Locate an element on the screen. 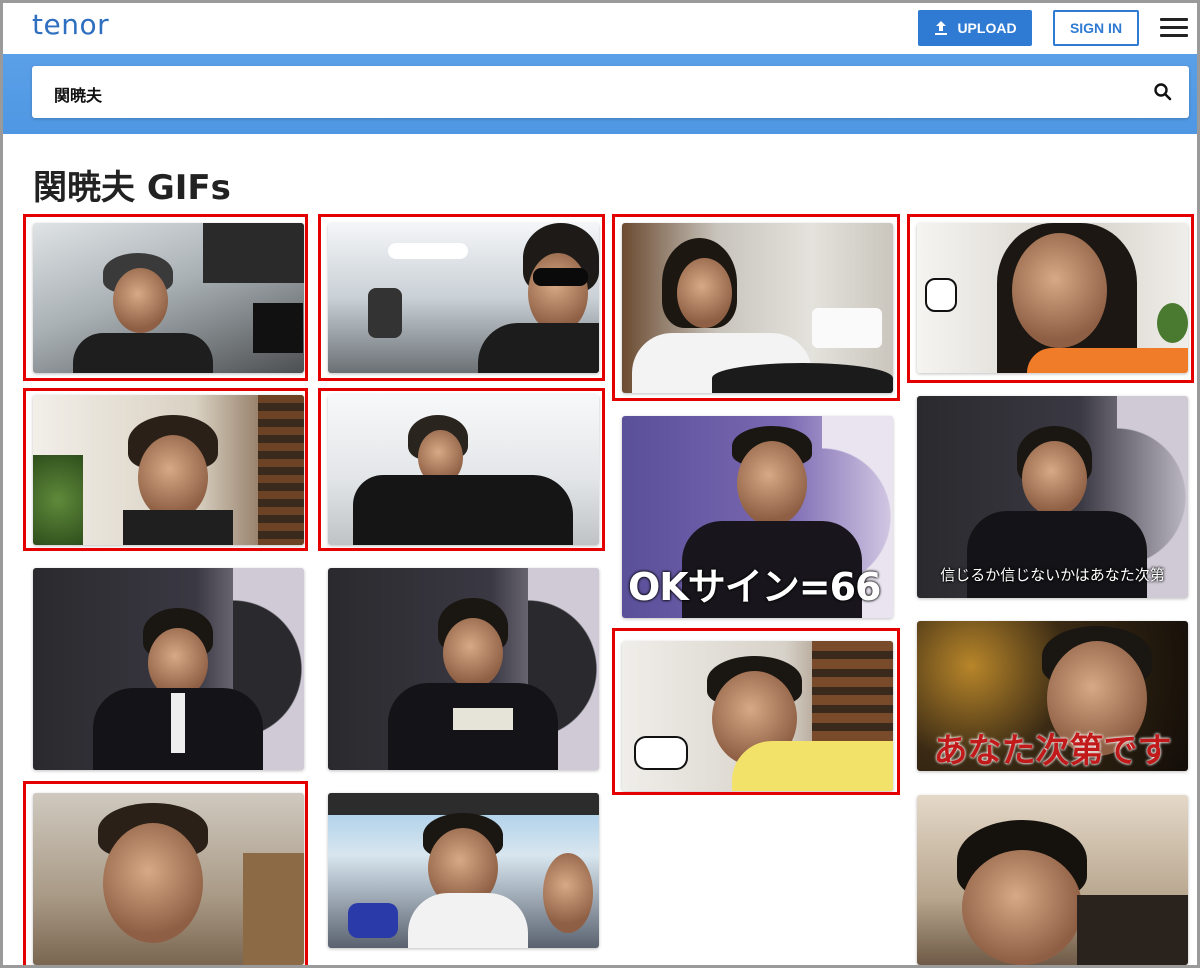 Image resolution: width=1200 pixels, height=968 pixels. upload-icon is located at coordinates (941, 28).